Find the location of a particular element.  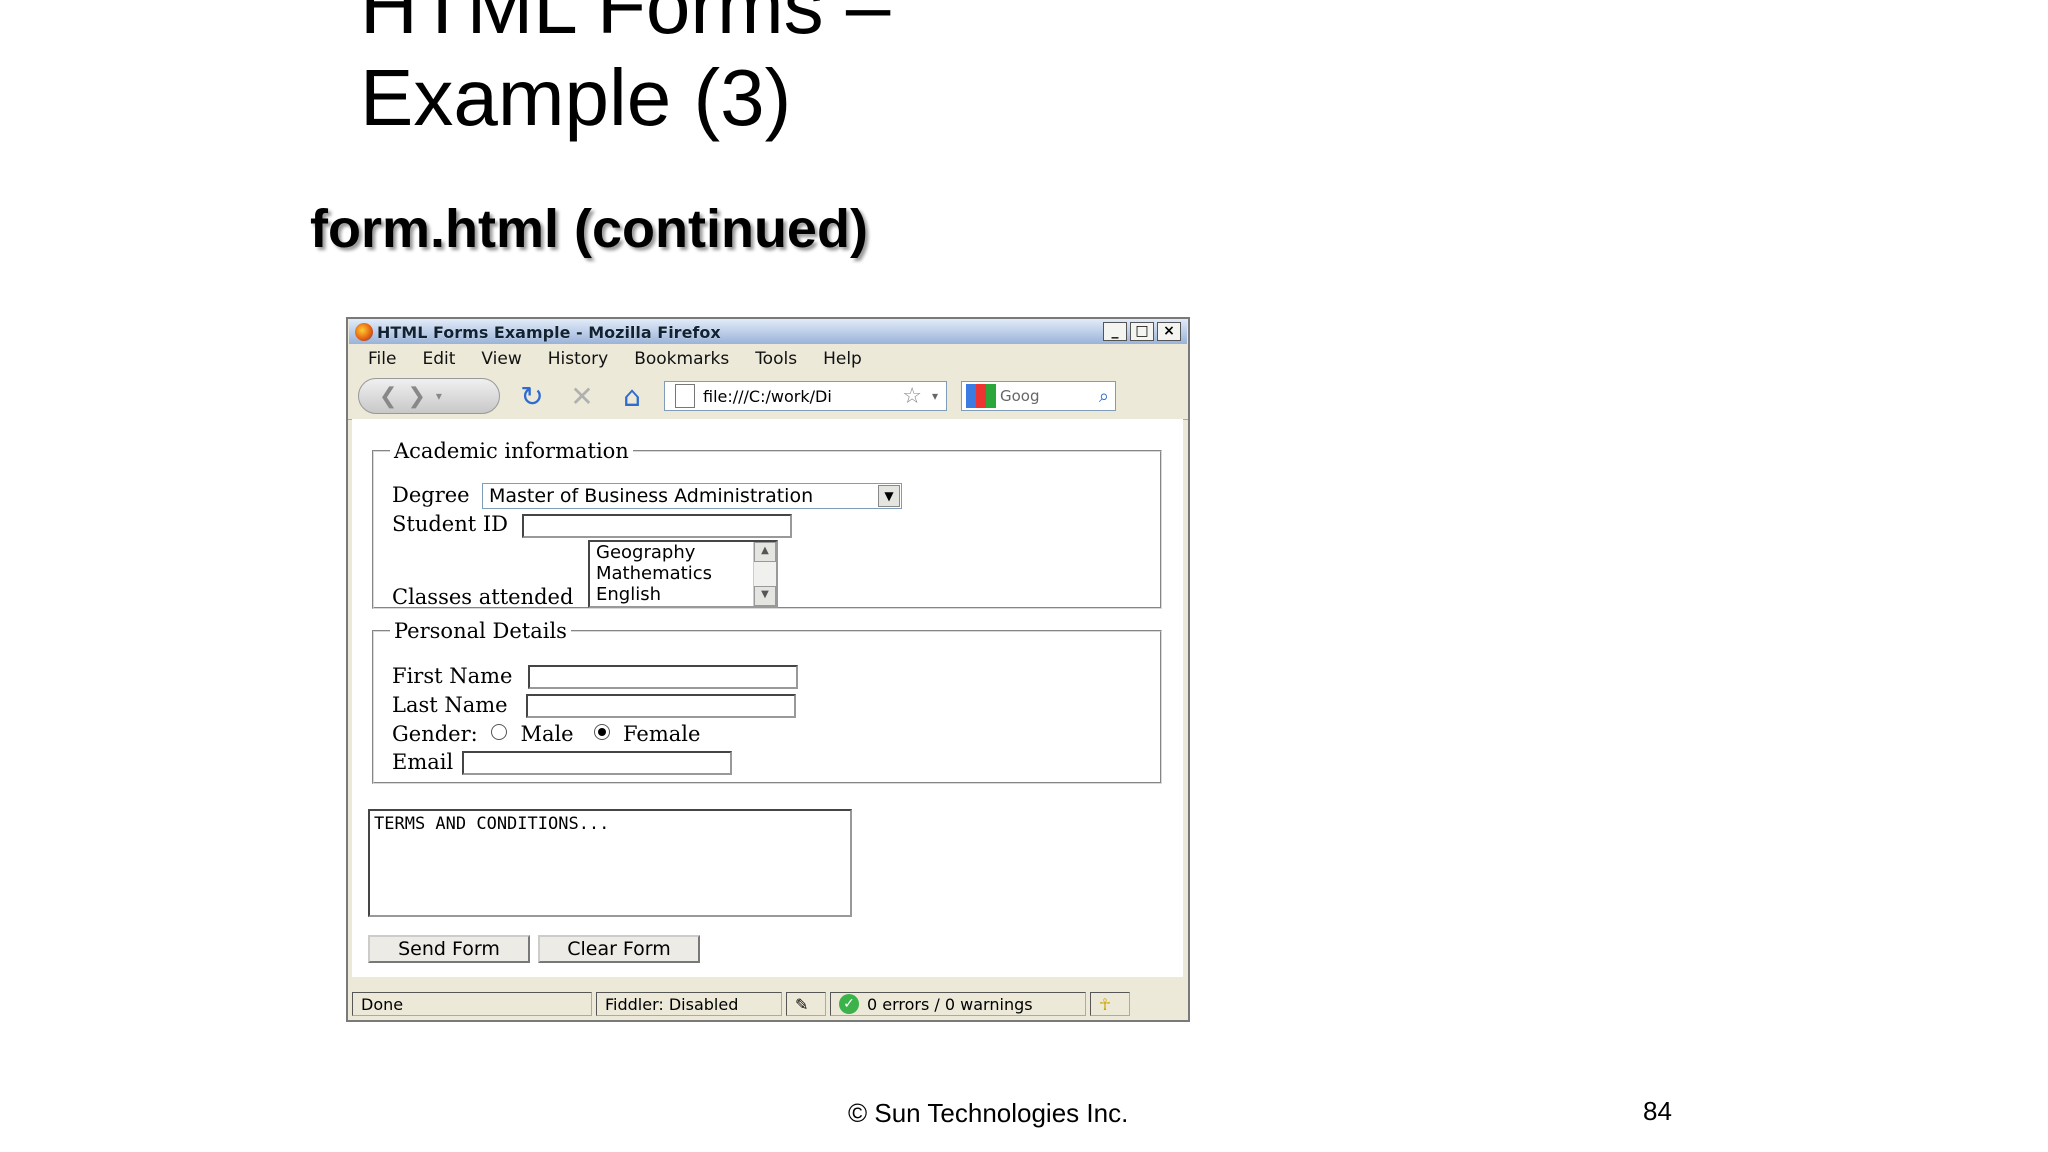

address-dropdown-icon: ▾ is located at coordinates (935, 396).